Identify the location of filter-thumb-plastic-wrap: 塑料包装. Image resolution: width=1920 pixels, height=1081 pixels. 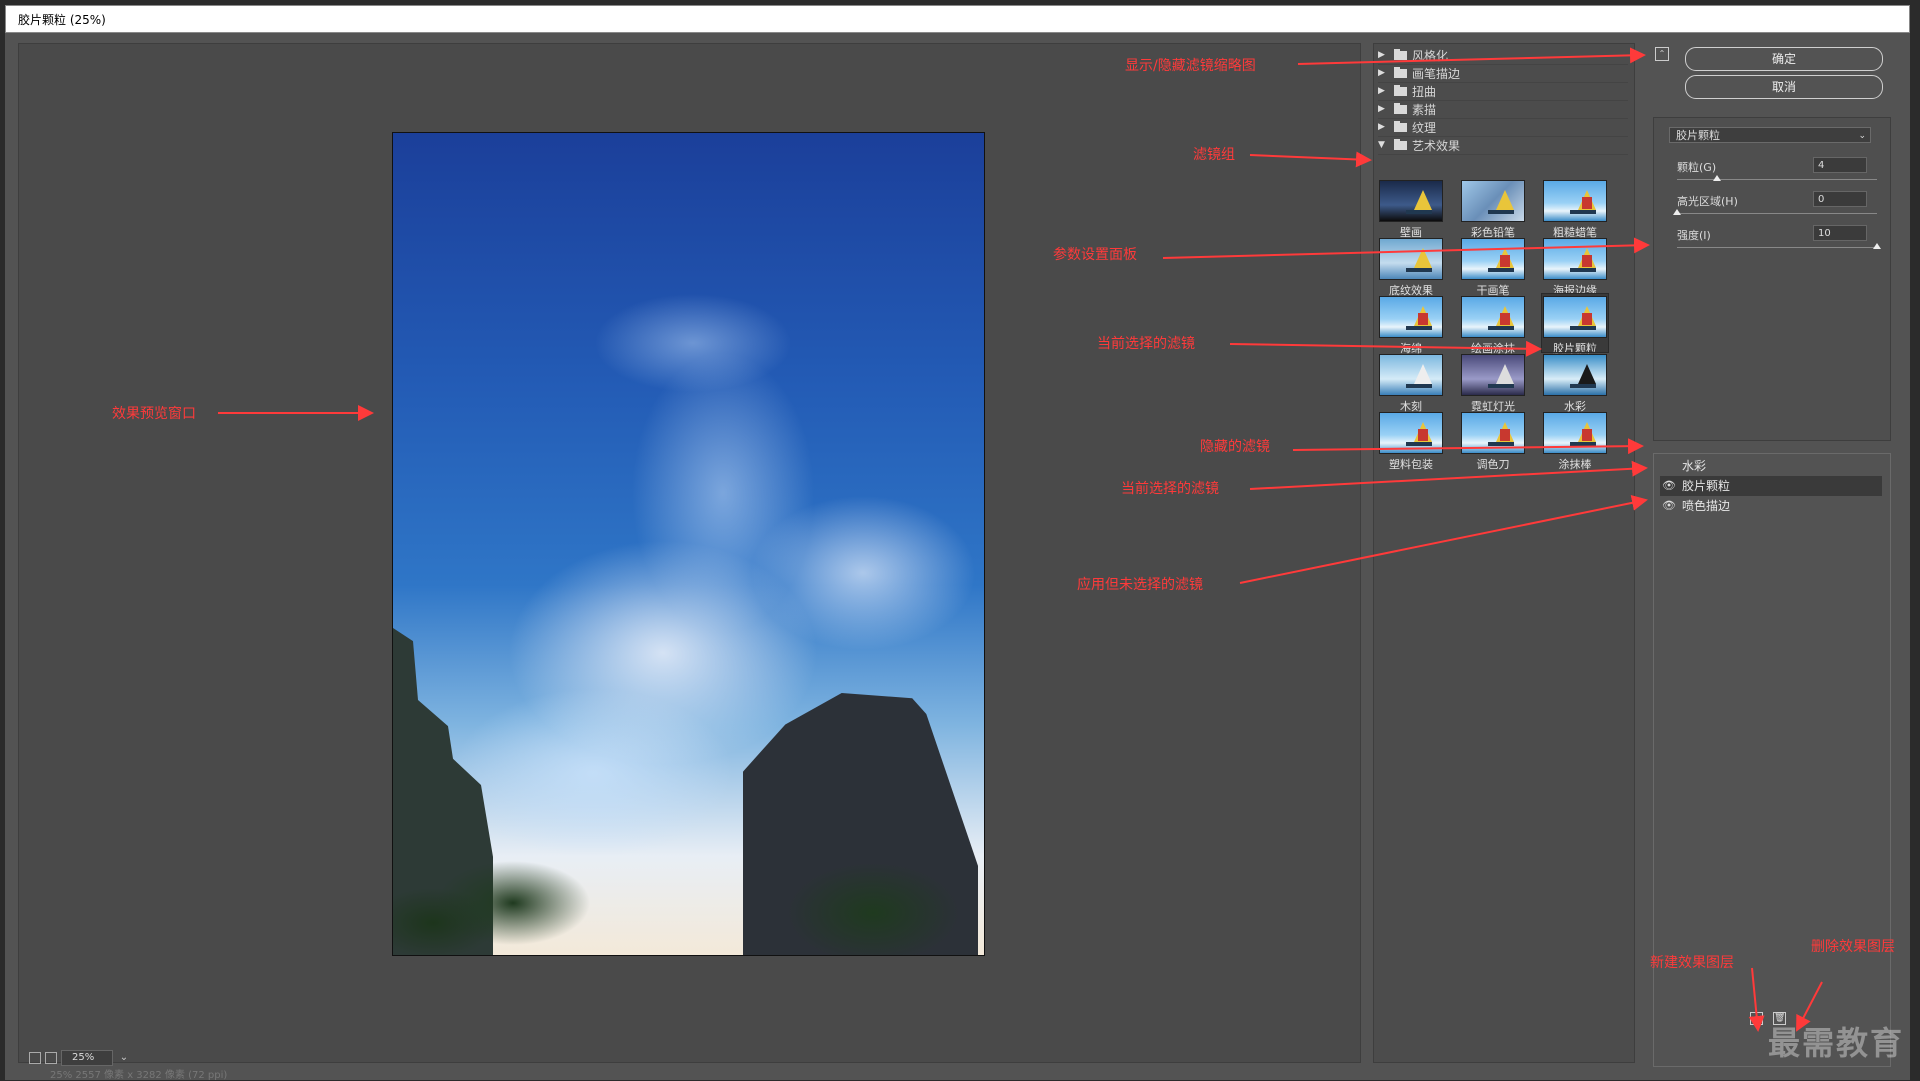
(1411, 440).